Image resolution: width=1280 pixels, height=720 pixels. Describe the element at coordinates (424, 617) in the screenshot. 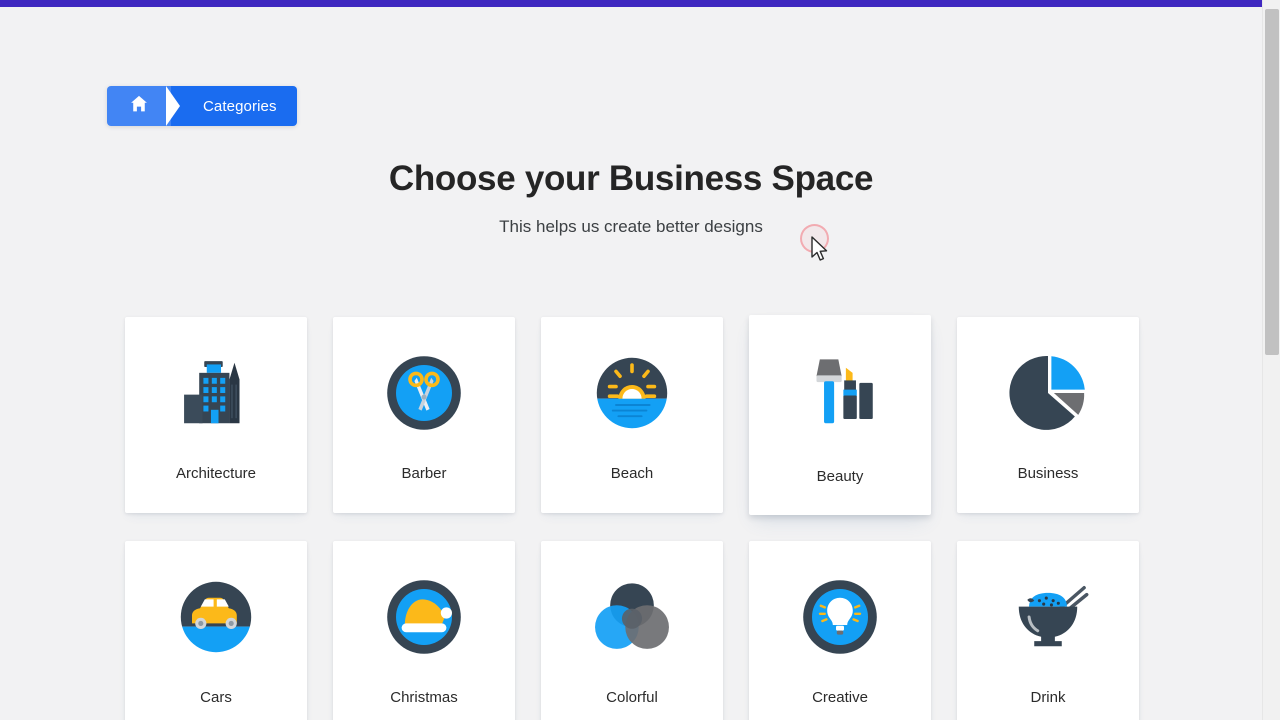

I see `santa-hat-circle-icon` at that location.